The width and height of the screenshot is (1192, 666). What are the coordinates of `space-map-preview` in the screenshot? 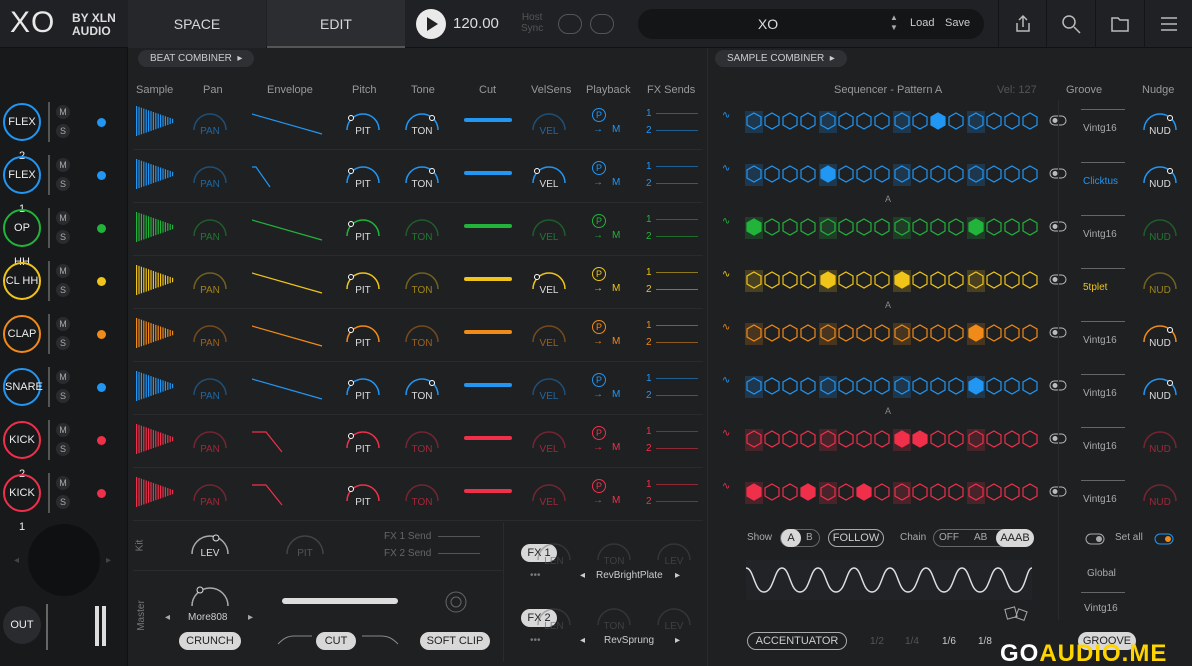 It's located at (64, 560).